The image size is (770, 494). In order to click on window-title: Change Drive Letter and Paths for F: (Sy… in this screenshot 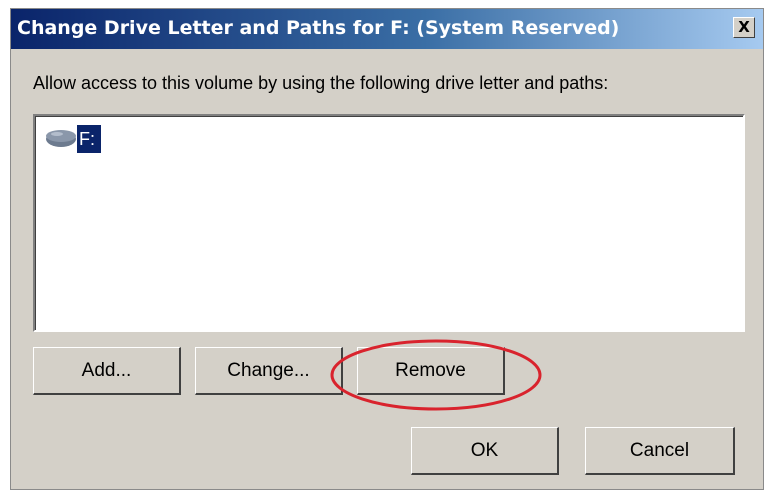, I will do `click(318, 28)`.